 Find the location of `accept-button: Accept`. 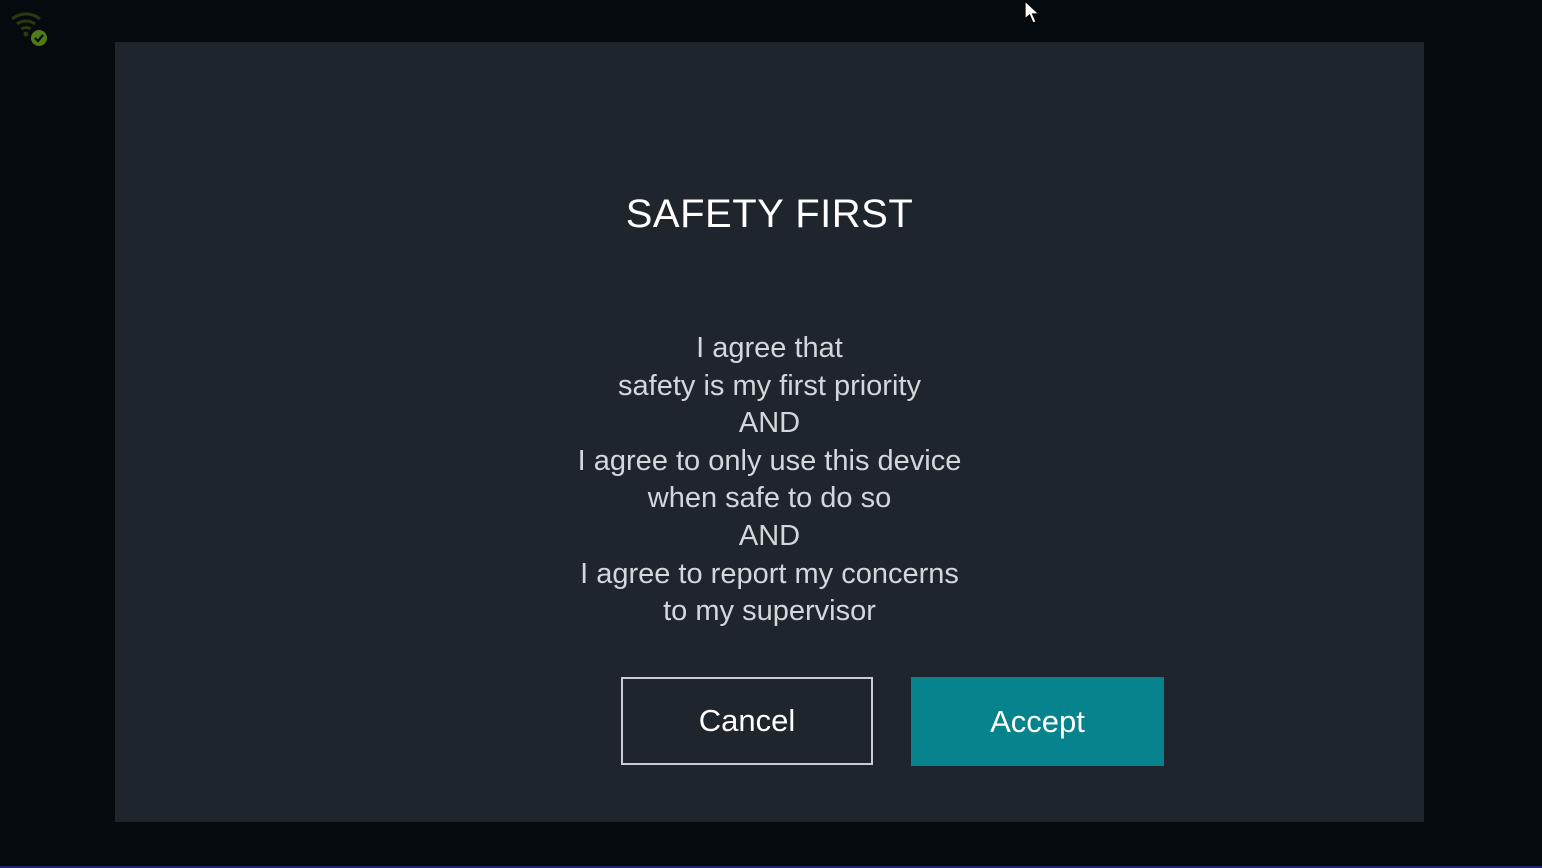

accept-button: Accept is located at coordinates (1037, 721).